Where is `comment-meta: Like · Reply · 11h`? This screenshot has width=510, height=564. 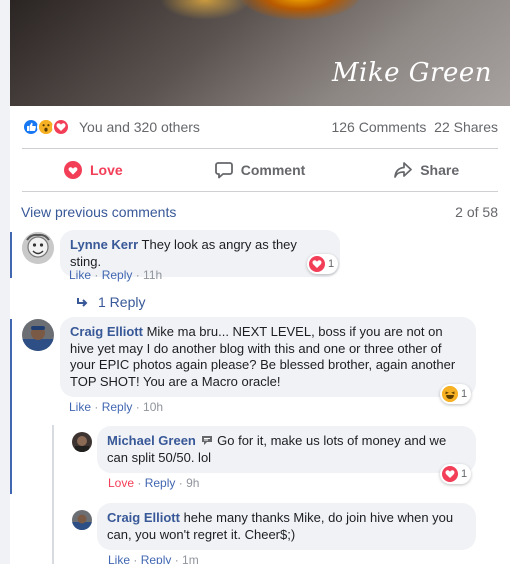
comment-meta: Like · Reply · 11h is located at coordinates (115, 275).